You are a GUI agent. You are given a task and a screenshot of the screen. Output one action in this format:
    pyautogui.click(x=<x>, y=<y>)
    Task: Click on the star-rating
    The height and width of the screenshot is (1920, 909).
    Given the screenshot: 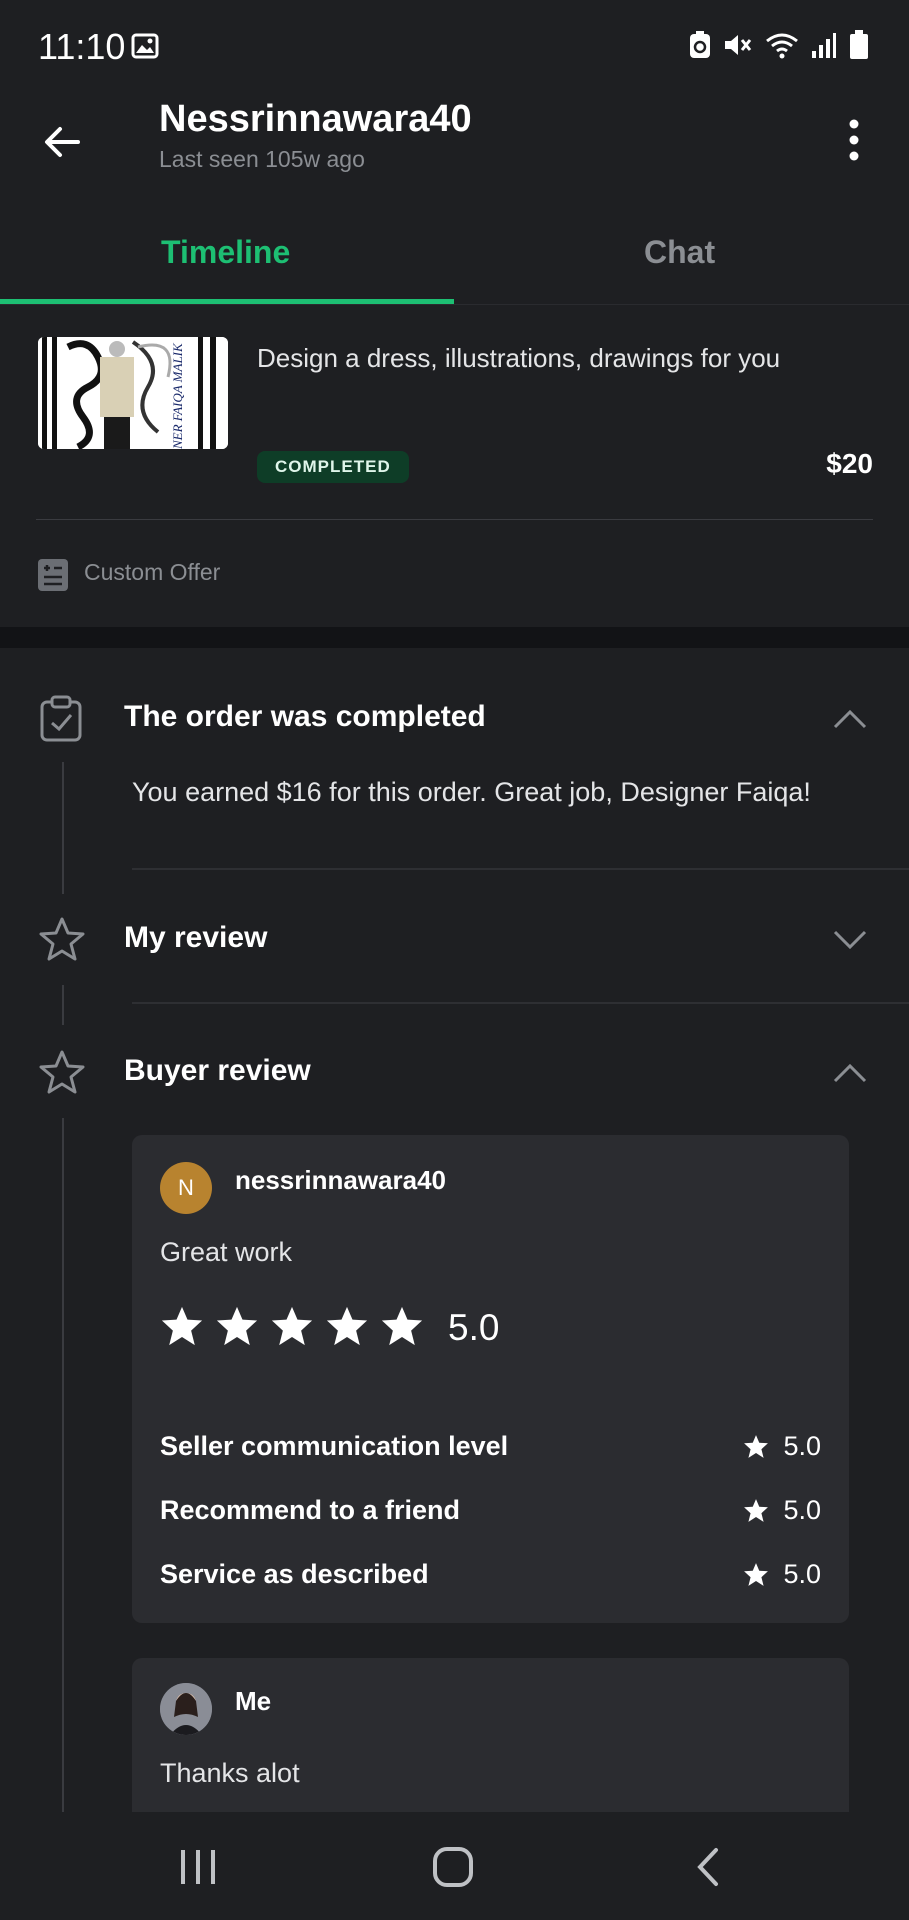 What is the action you would take?
    pyautogui.click(x=292, y=1326)
    